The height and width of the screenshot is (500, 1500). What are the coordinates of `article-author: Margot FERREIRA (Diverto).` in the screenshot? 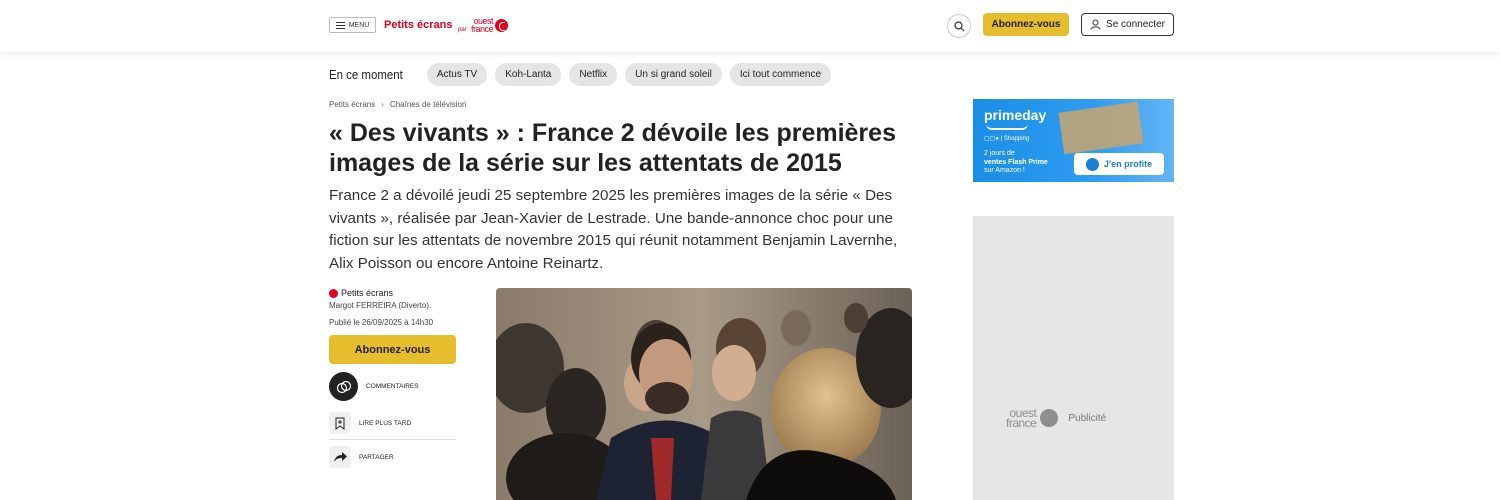 It's located at (380, 305).